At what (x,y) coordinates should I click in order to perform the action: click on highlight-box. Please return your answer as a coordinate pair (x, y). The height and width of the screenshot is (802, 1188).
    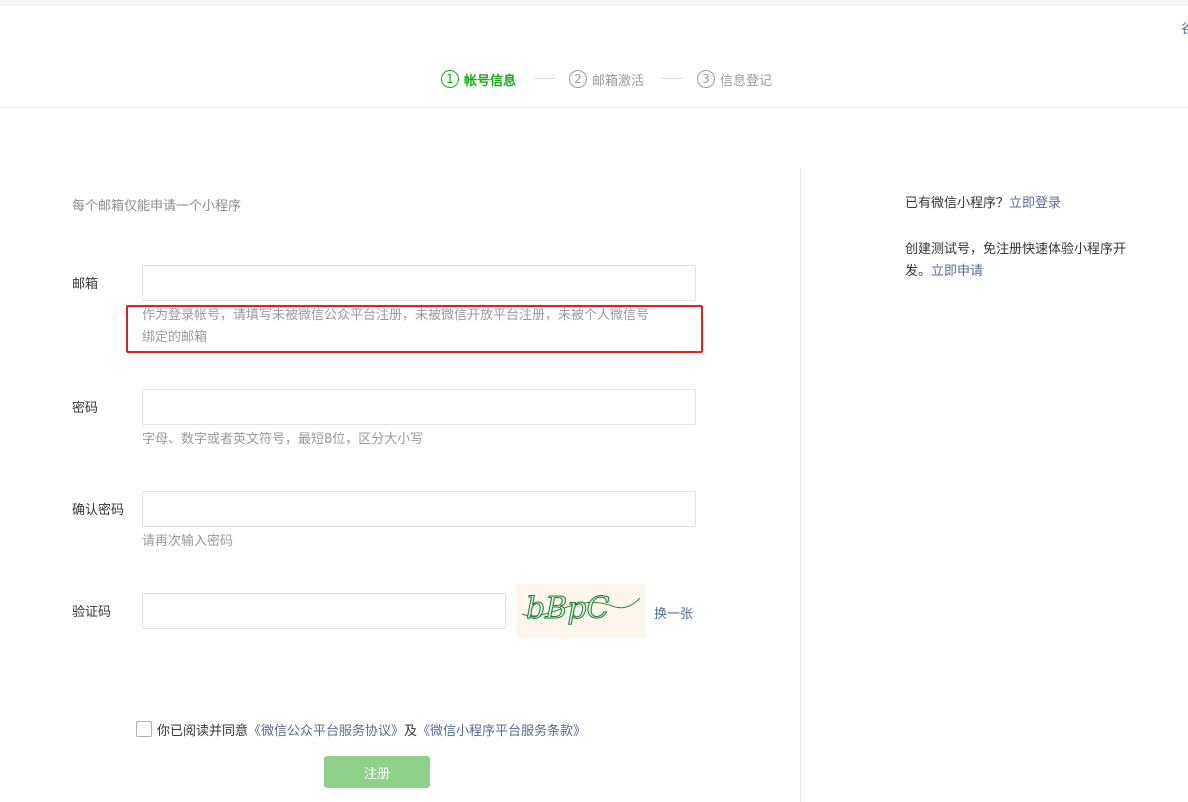
    Looking at the image, I should click on (414, 329).